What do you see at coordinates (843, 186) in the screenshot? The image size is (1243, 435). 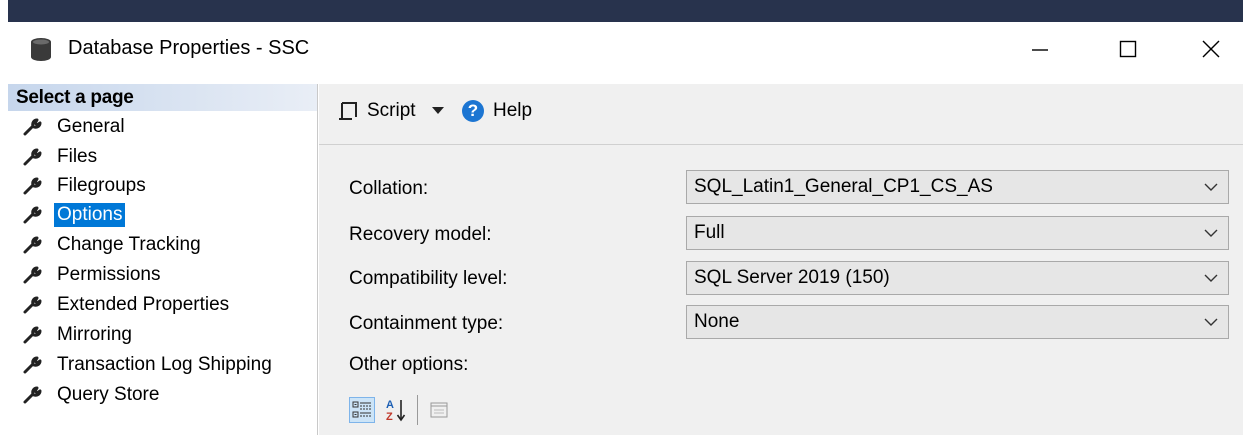 I see `collation-value: SQL_Latin1_General_CP1_CS_AS` at bounding box center [843, 186].